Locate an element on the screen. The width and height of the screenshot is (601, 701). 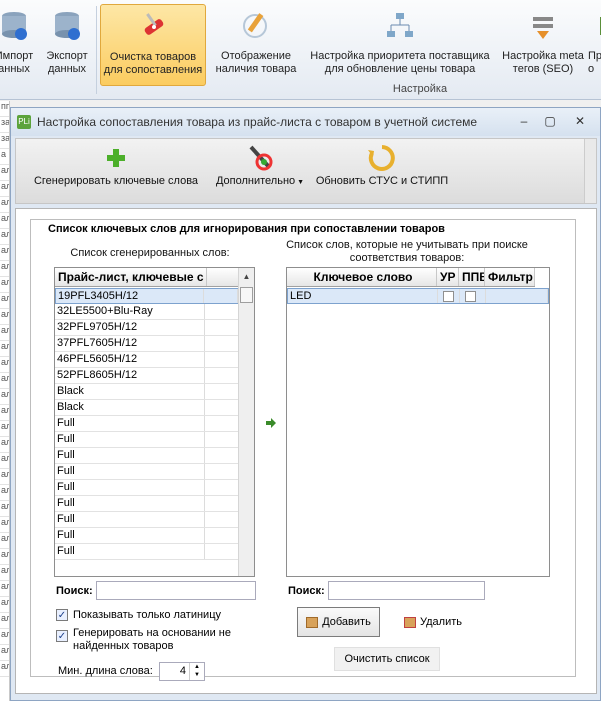
filter-cell is located at coordinates (517, 296).